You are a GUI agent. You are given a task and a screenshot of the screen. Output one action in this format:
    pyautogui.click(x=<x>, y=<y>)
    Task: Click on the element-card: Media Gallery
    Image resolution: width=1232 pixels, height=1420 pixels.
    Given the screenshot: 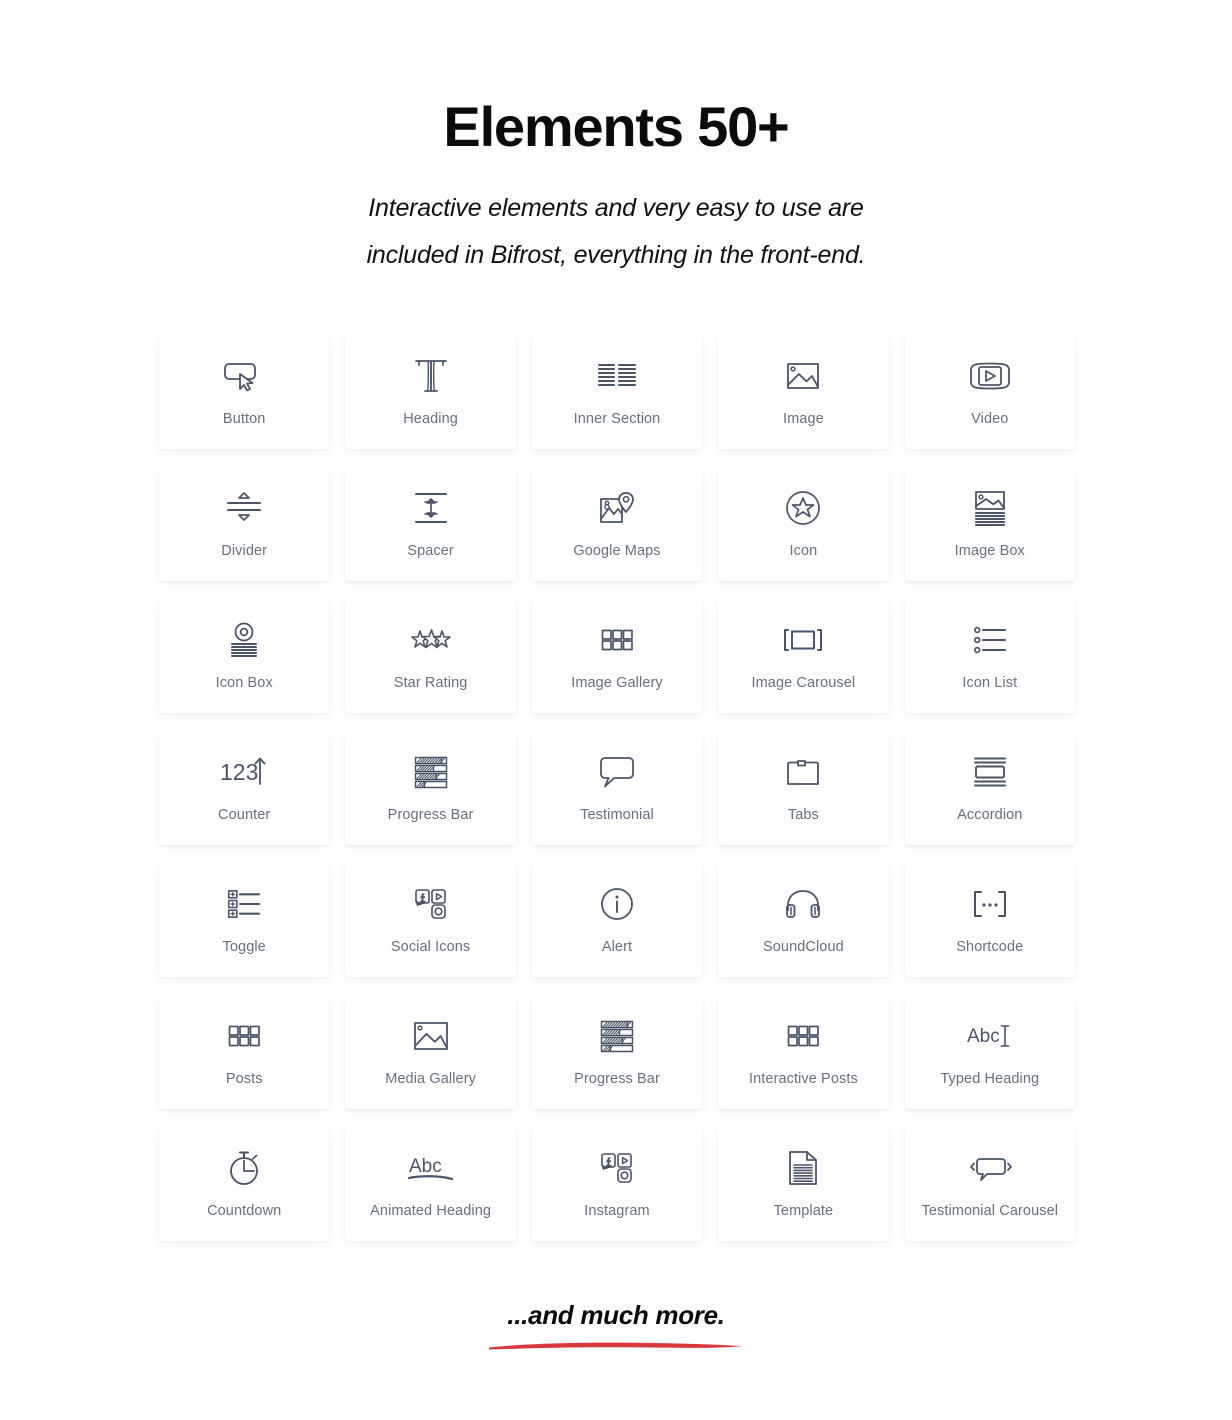 What is the action you would take?
    pyautogui.click(x=430, y=1051)
    